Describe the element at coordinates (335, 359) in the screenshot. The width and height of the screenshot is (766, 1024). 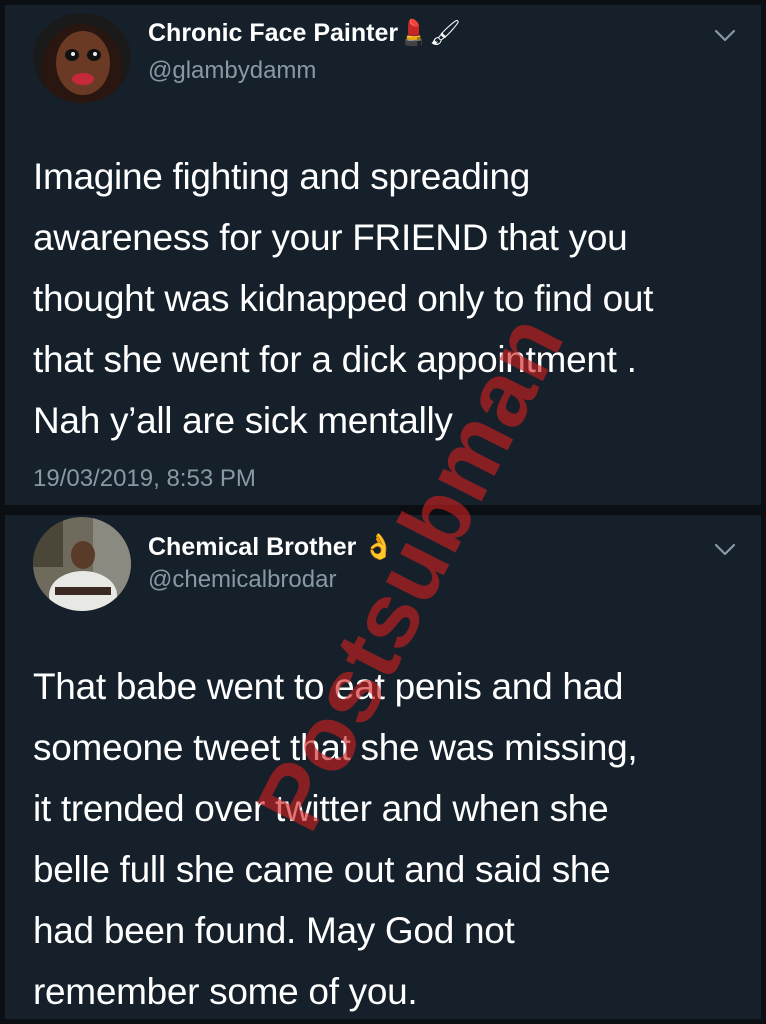
I see `tweet-text-line: that she went for a dick appointment .` at that location.